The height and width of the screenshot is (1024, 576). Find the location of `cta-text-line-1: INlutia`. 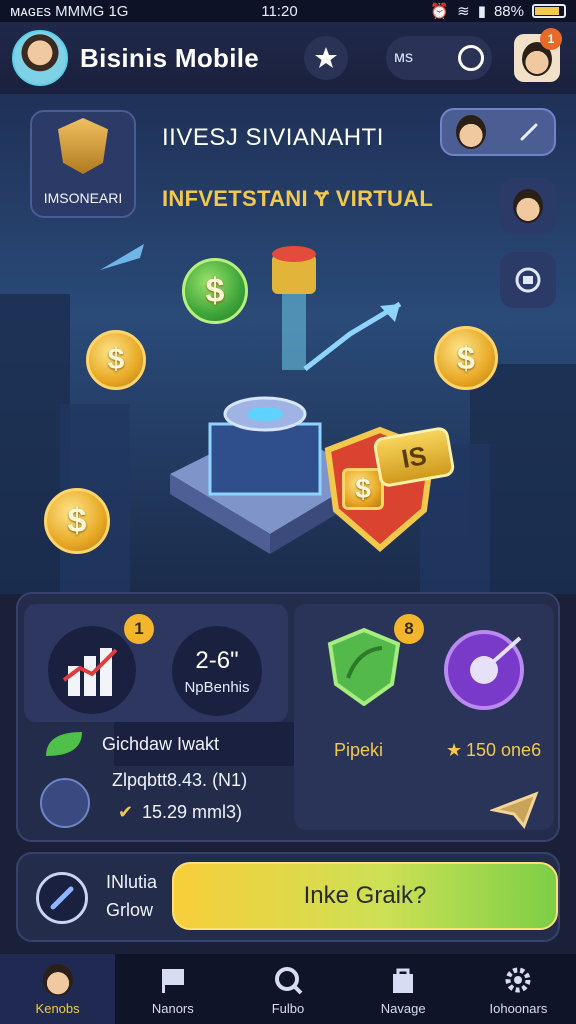

cta-text-line-1: INlutia is located at coordinates (132, 882).